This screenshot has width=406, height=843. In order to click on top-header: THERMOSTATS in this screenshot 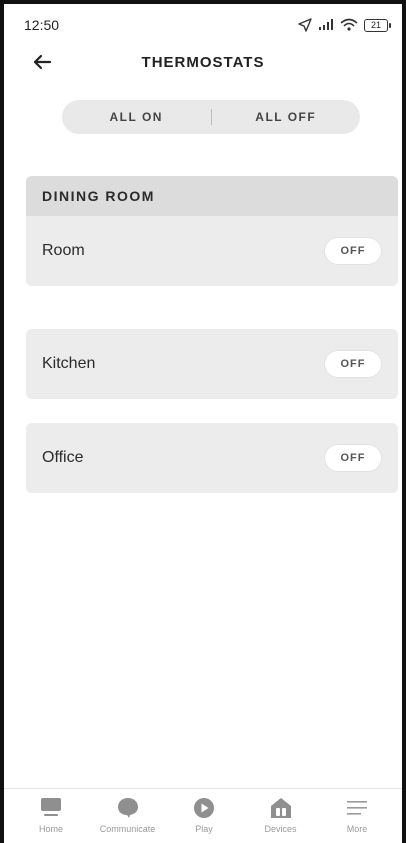, I will do `click(203, 62)`.